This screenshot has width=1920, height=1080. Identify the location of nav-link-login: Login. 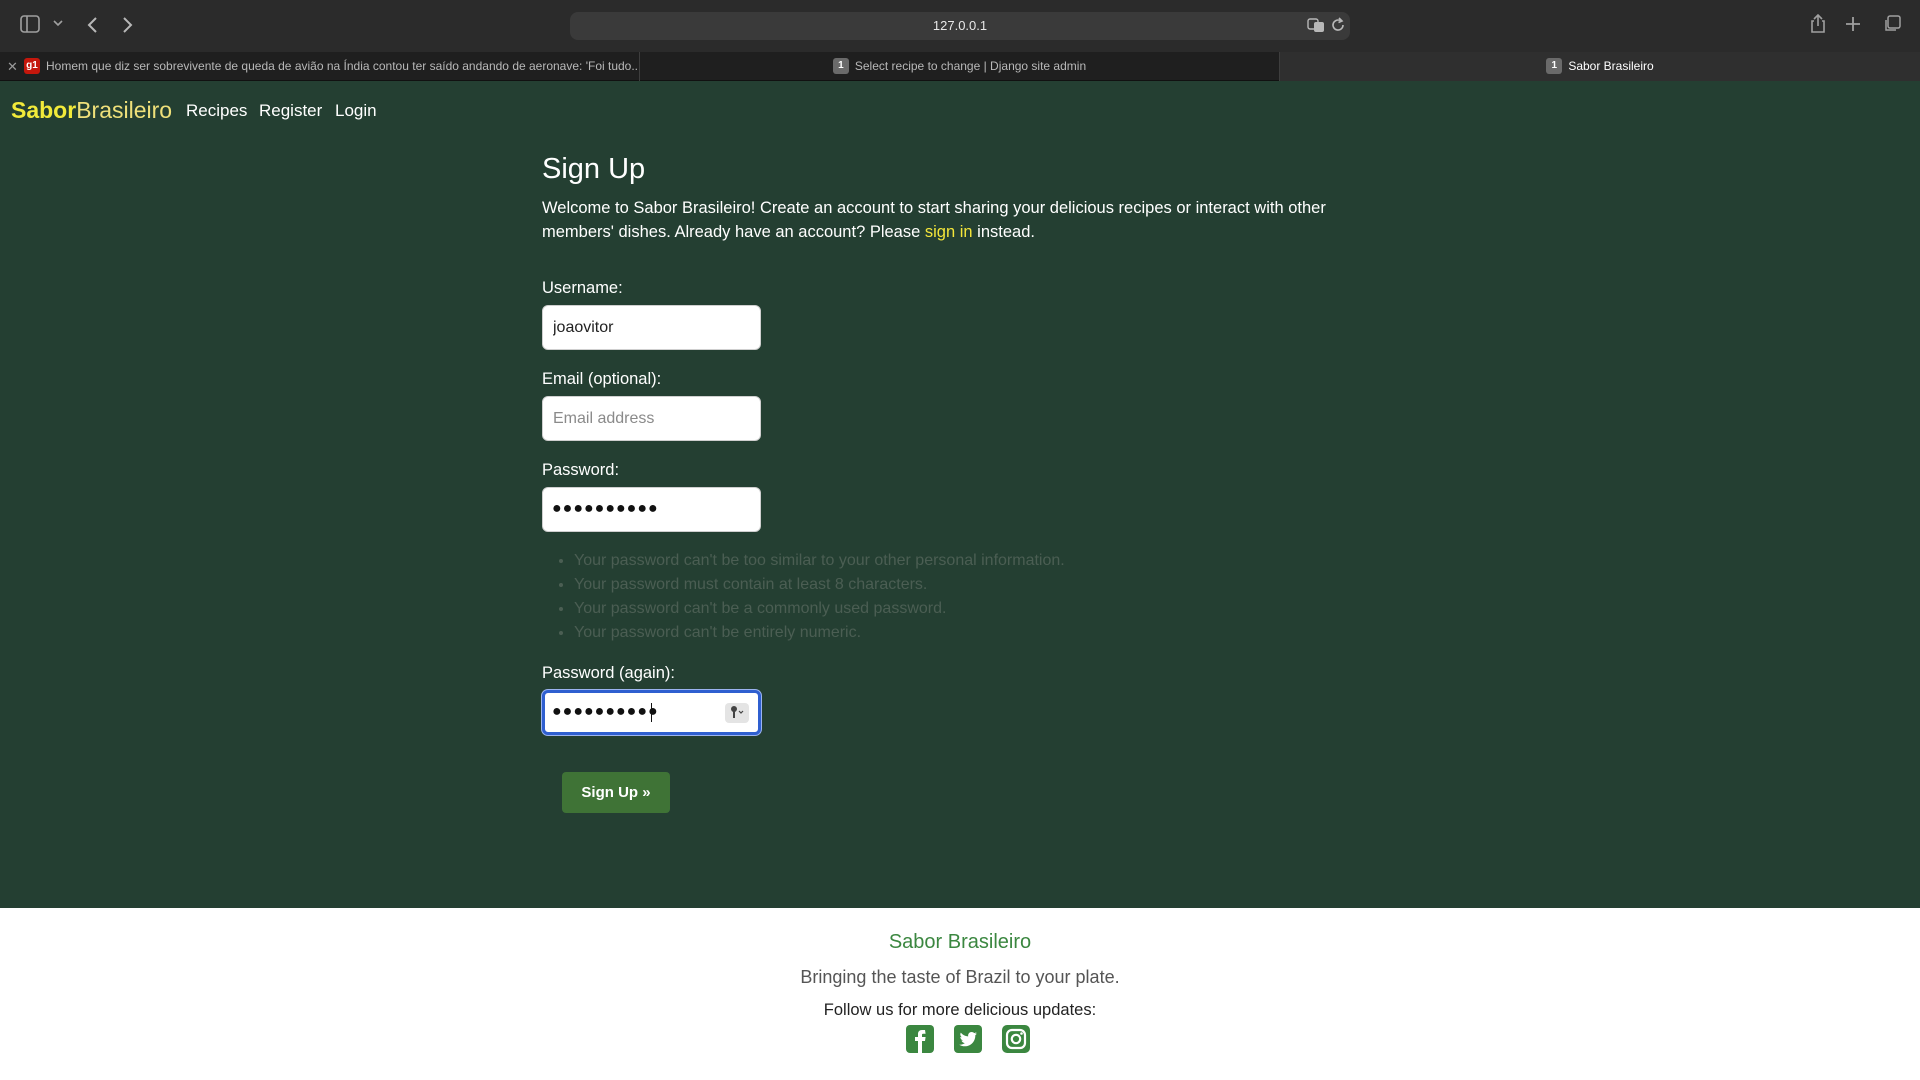
(356, 111).